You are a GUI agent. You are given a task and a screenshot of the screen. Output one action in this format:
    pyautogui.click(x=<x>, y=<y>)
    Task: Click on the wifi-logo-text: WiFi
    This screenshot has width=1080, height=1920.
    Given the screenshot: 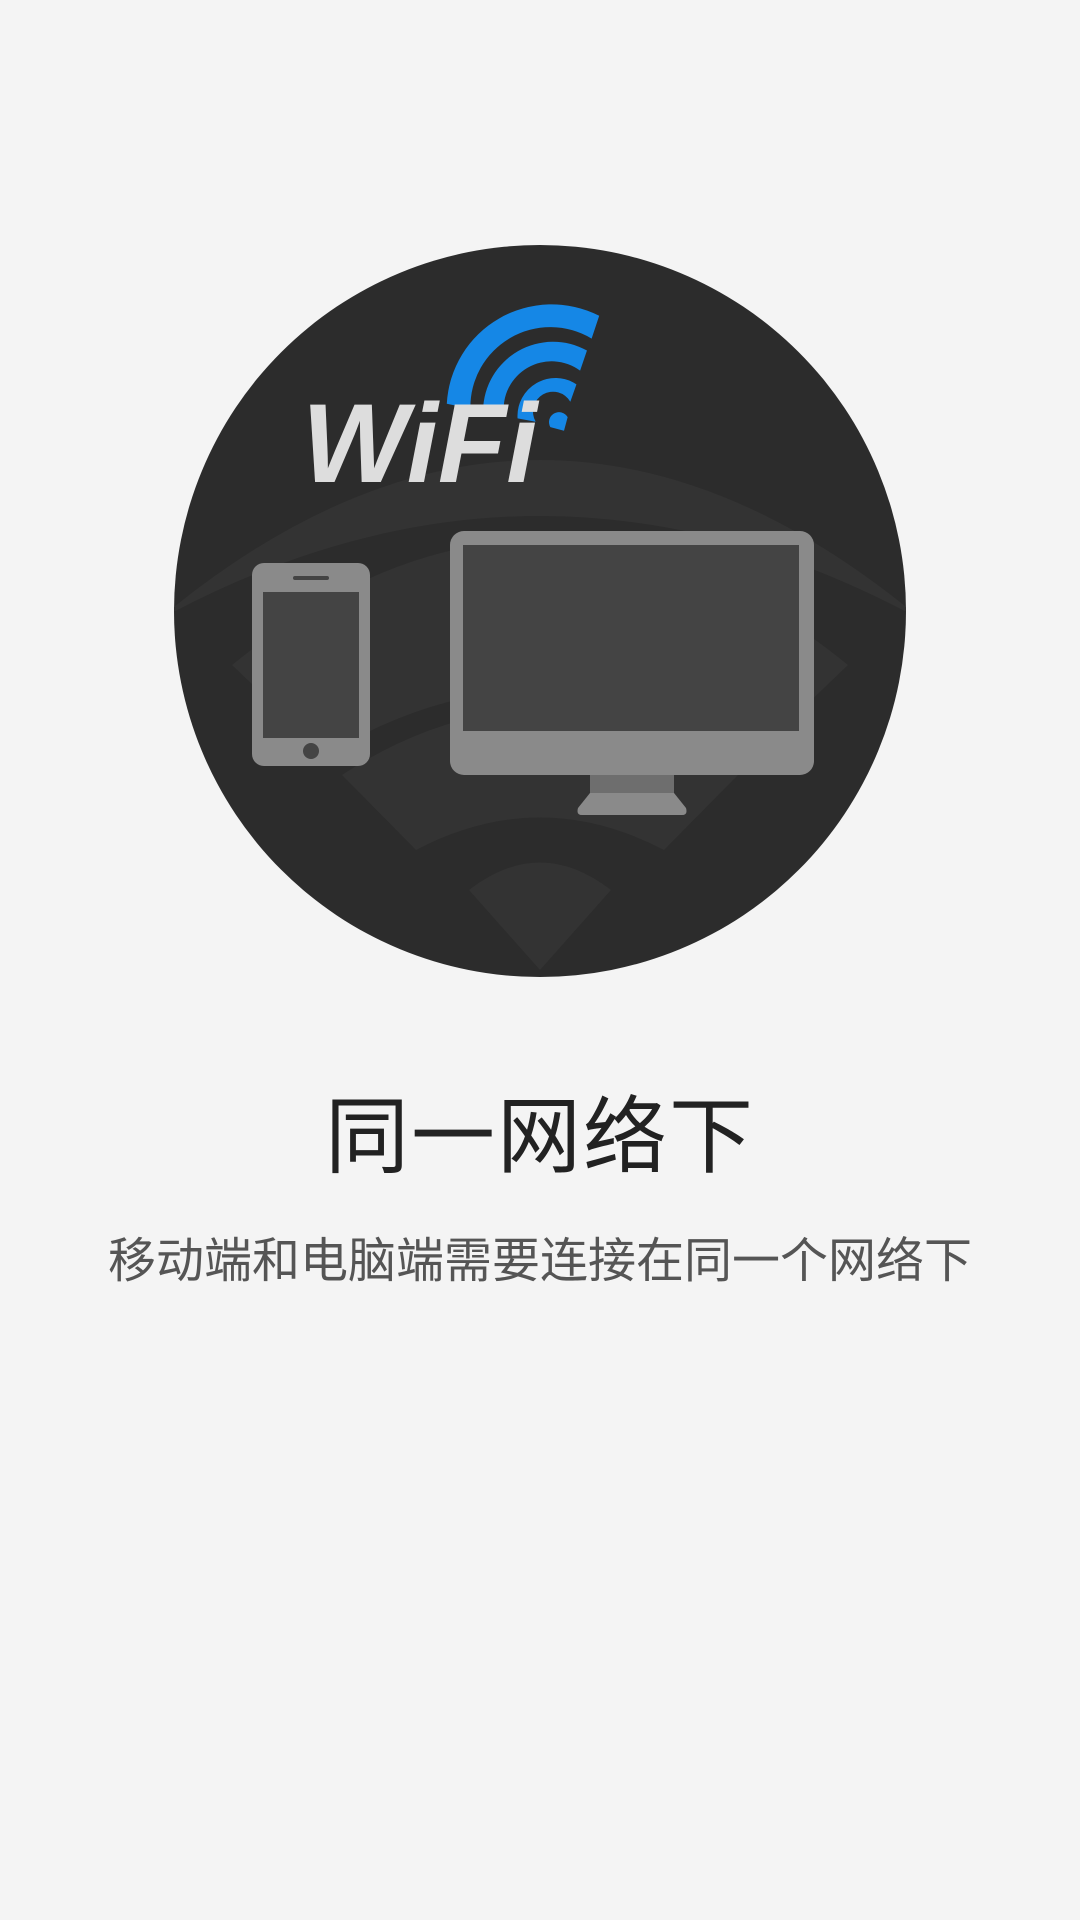 What is the action you would take?
    pyautogui.click(x=421, y=443)
    